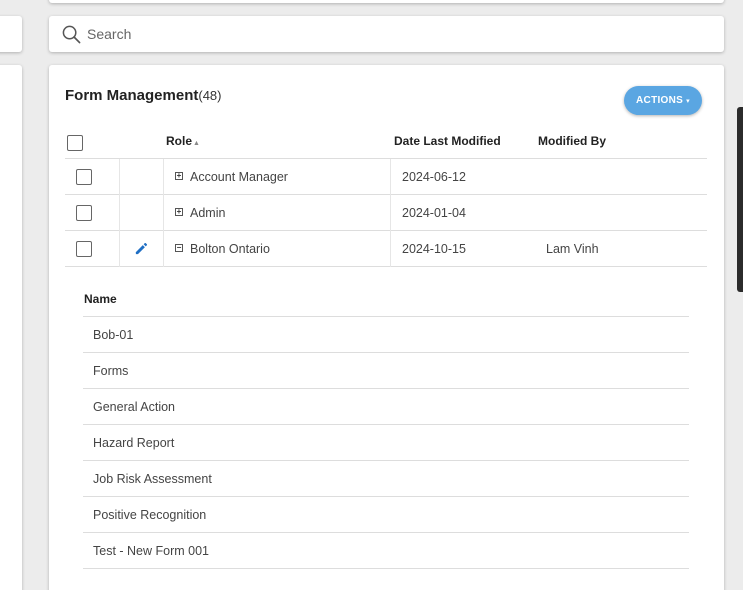  Describe the element at coordinates (150, 515) in the screenshot. I see `form-name: Positive Recognition` at that location.